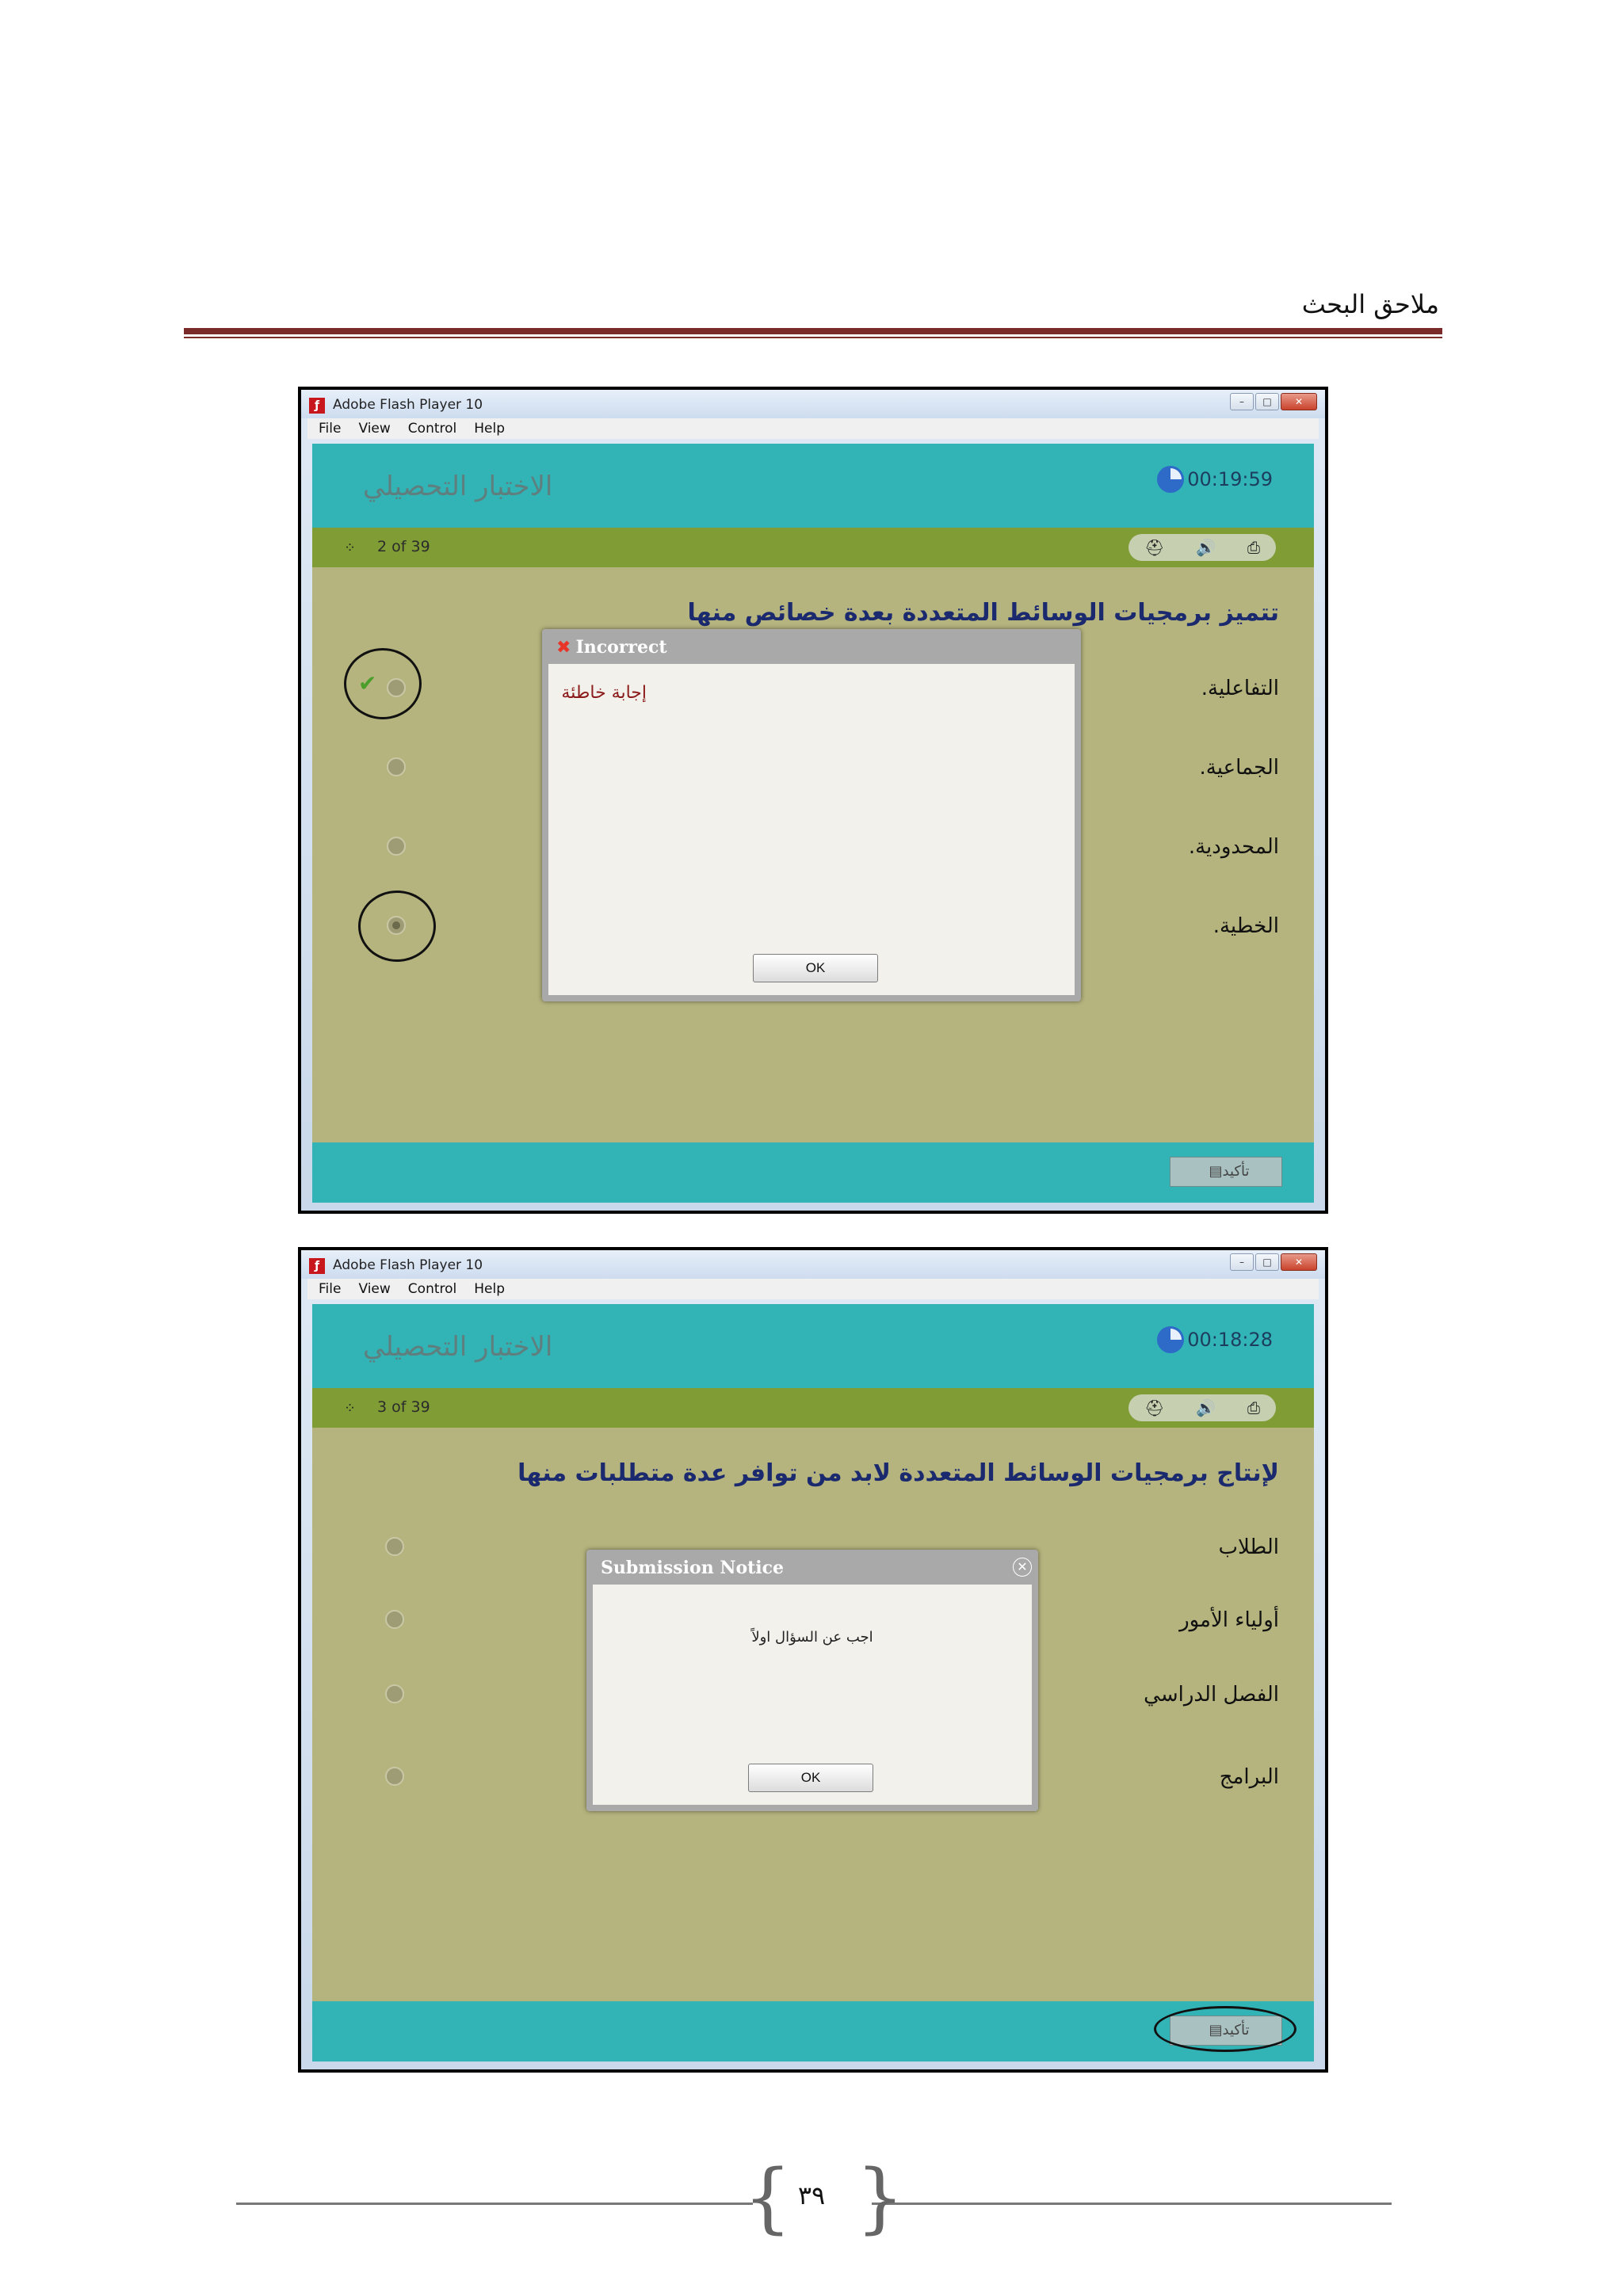 The height and width of the screenshot is (2296, 1623). What do you see at coordinates (1230, 1340) in the screenshot?
I see `timer-value: 00:18:28` at bounding box center [1230, 1340].